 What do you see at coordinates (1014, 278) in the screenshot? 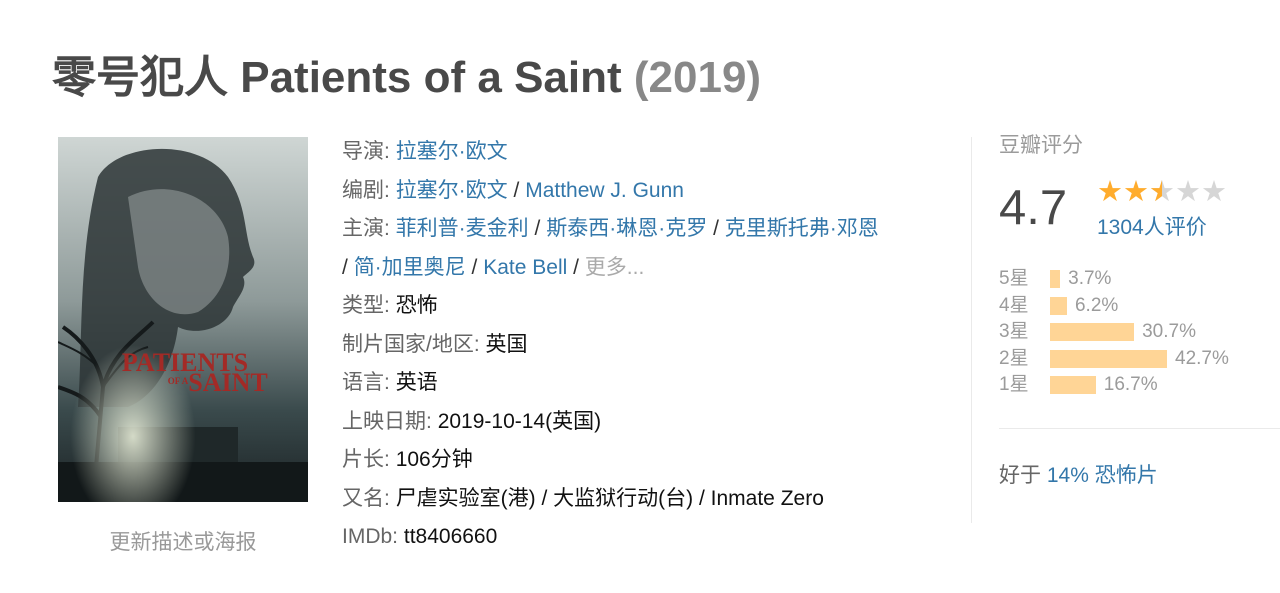
I see `rating-bar-label: 5星` at bounding box center [1014, 278].